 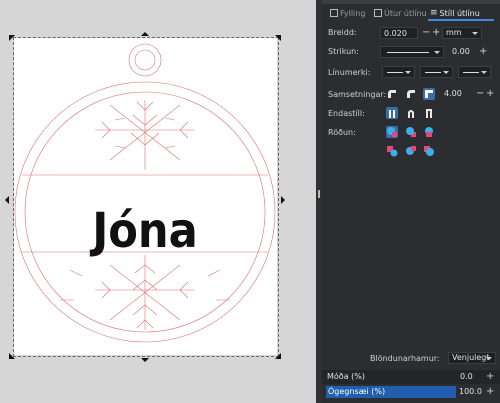 I want to click on order-stroke-markers-fill-button, so click(x=411, y=151).